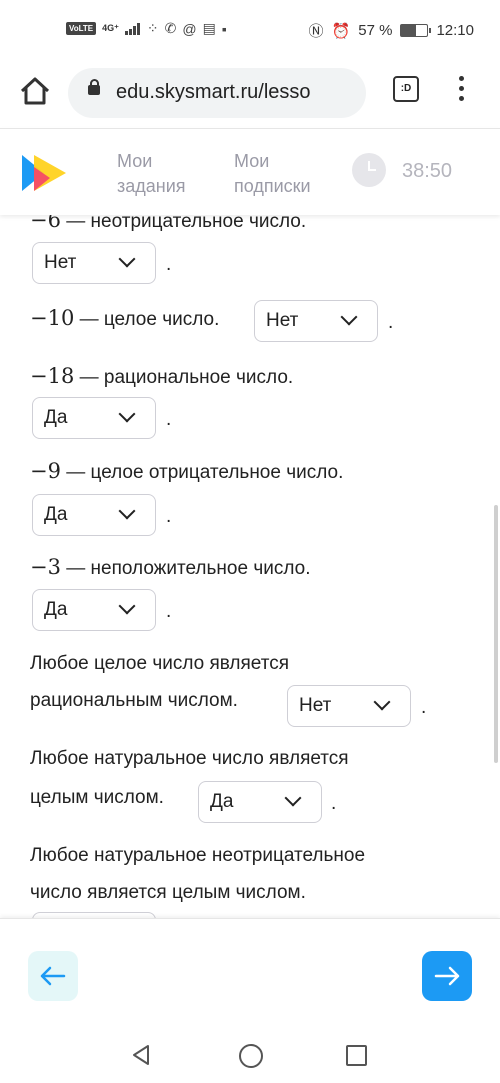 The height and width of the screenshot is (1083, 500). Describe the element at coordinates (375, 30) in the screenshot. I see `battery-percent: 57 %` at that location.